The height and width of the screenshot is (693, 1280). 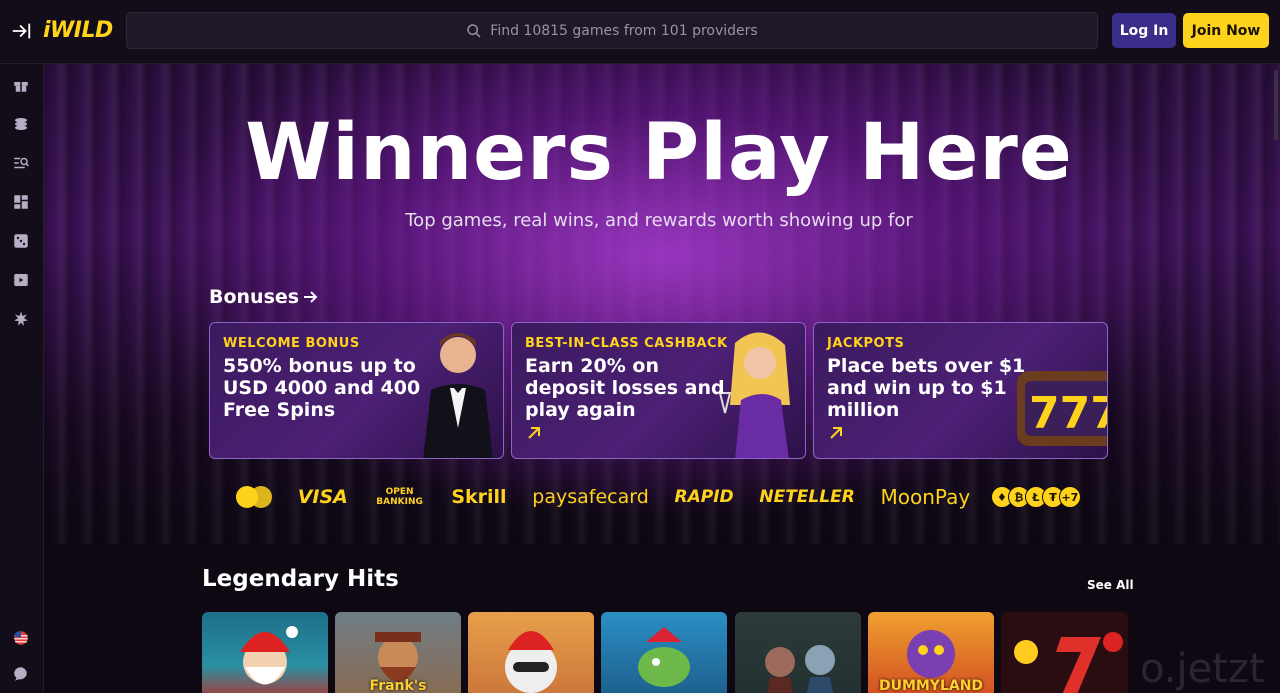 I want to click on crypto-logos: ♦ ₿ Ł ₮ +7, so click(x=1035, y=497).